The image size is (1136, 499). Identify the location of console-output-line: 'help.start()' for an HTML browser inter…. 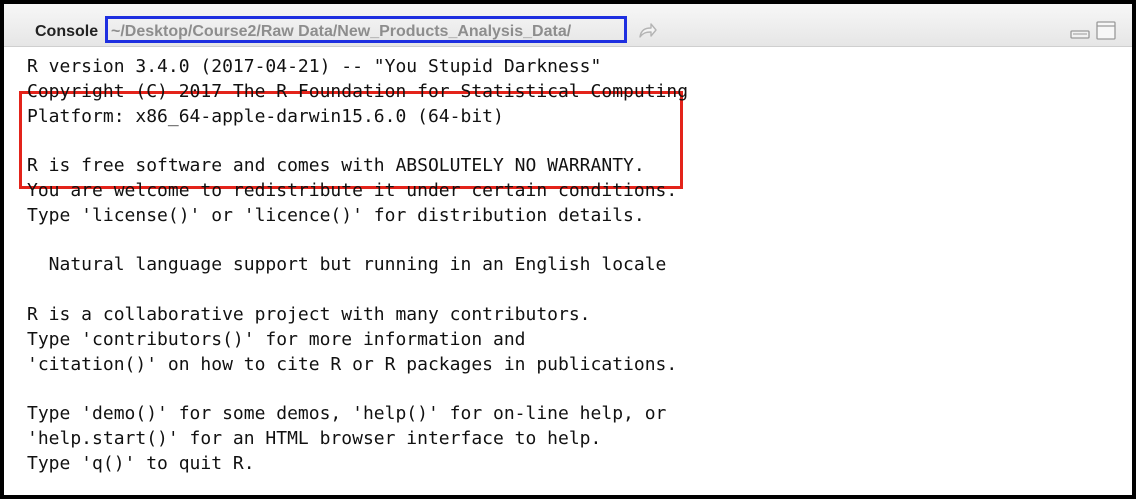
(314, 438).